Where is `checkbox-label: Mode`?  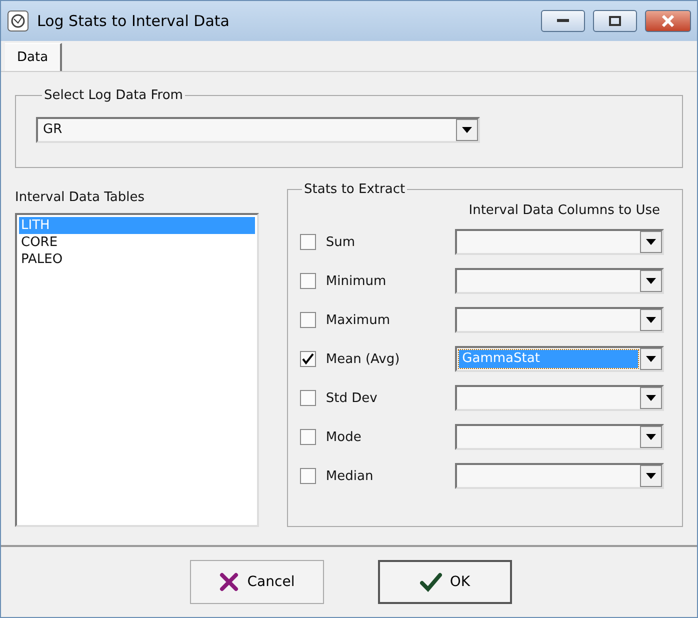
checkbox-label: Mode is located at coordinates (344, 437).